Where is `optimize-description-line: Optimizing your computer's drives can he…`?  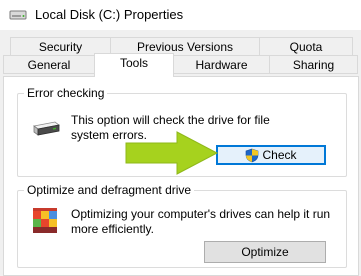
optimize-description-line: Optimizing your computer's drives can he… is located at coordinates (201, 214).